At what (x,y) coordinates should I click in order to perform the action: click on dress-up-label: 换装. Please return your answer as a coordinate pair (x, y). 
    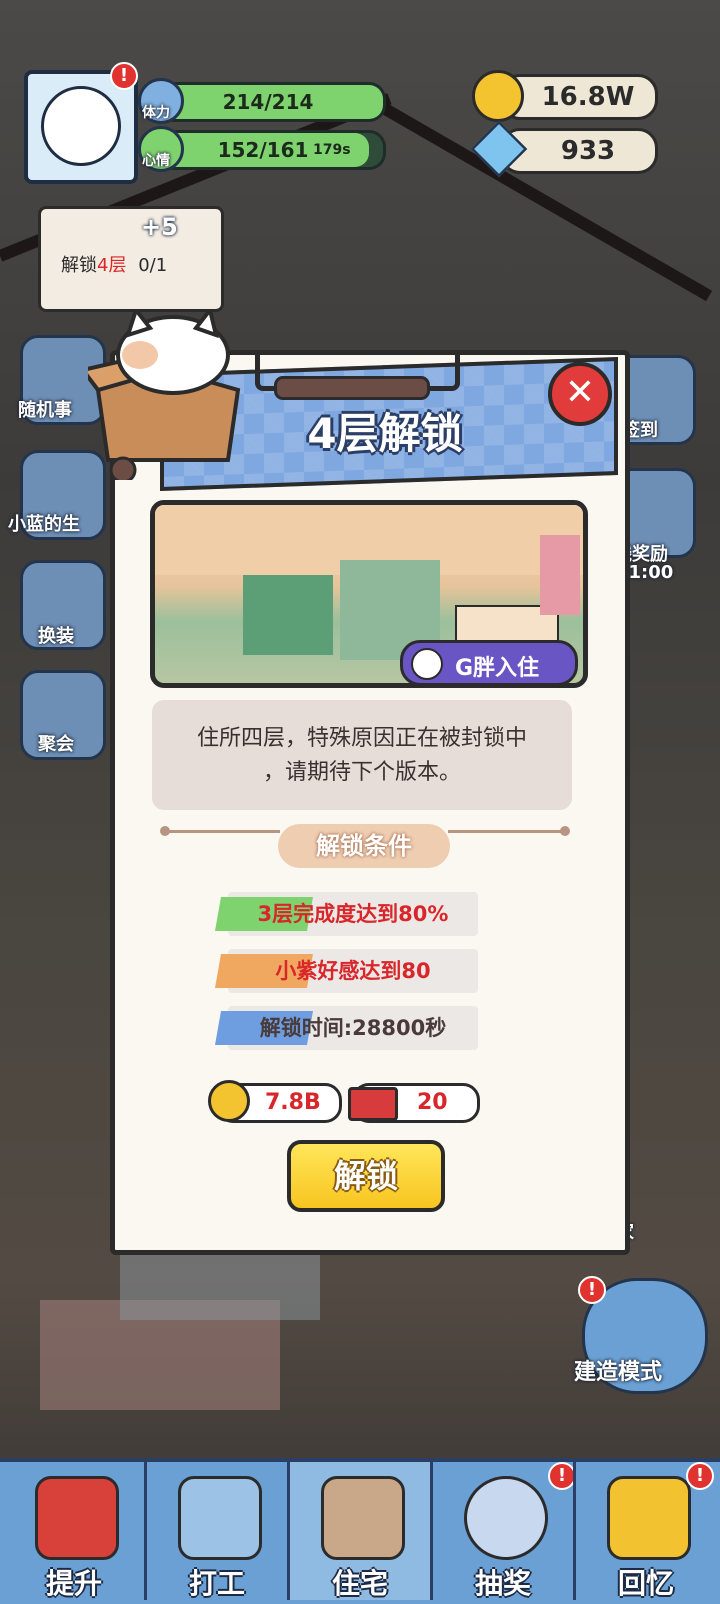
    Looking at the image, I should click on (56, 636).